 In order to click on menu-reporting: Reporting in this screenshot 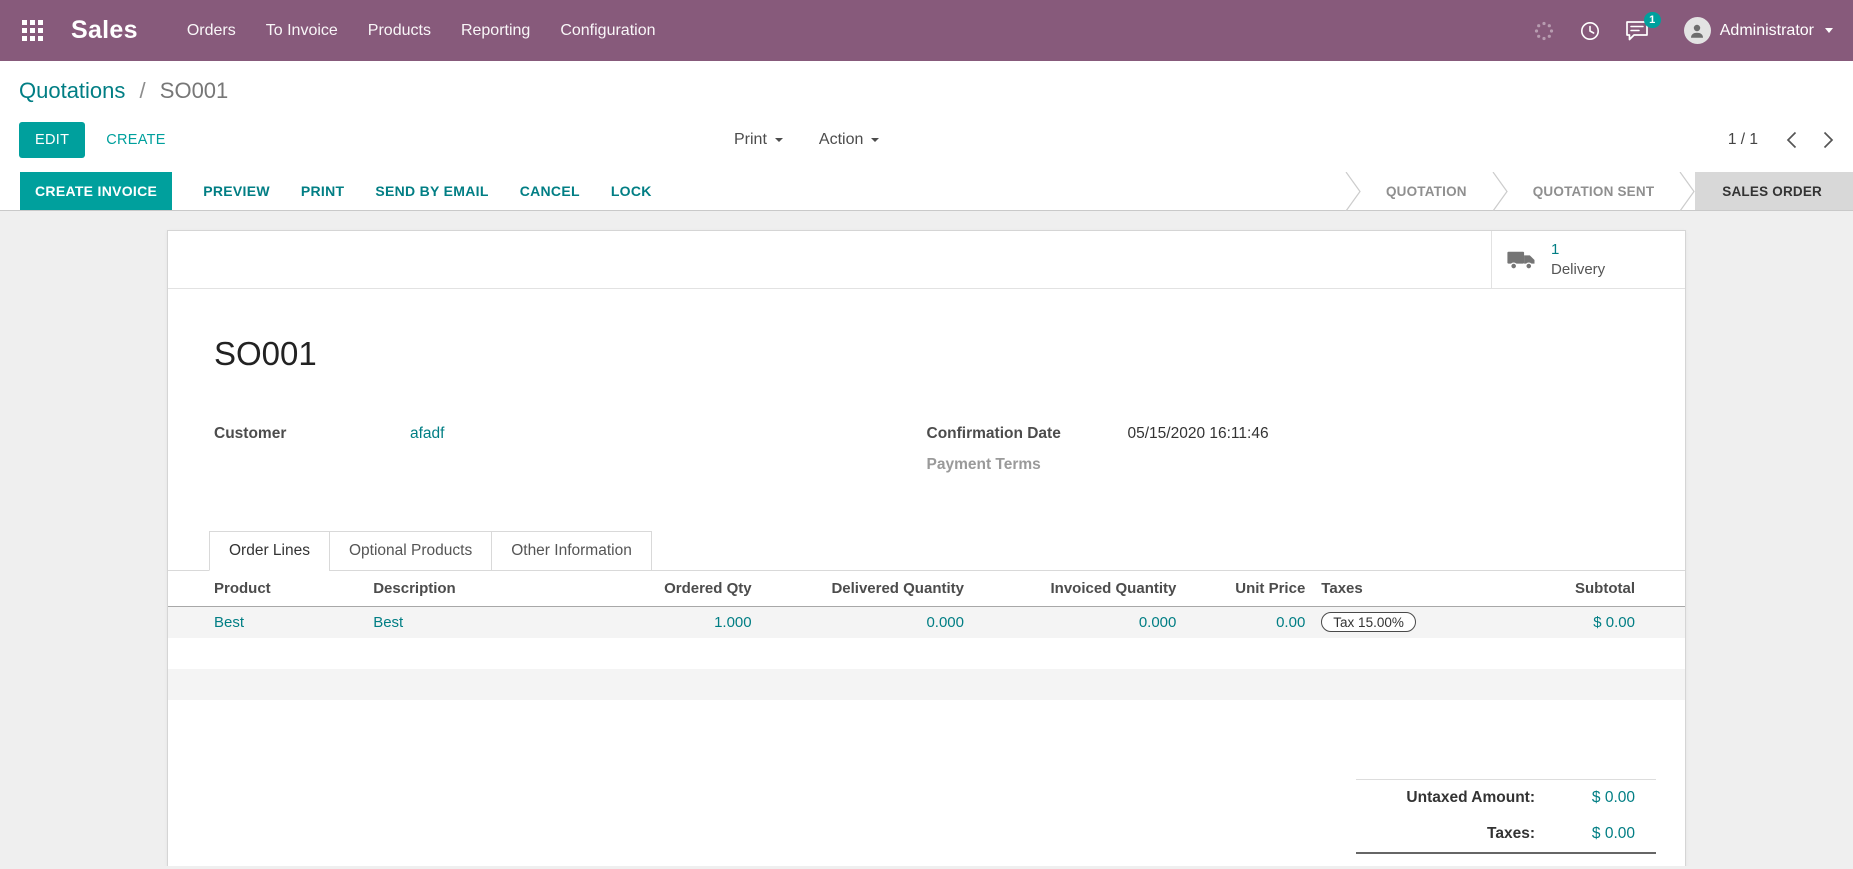, I will do `click(495, 30)`.